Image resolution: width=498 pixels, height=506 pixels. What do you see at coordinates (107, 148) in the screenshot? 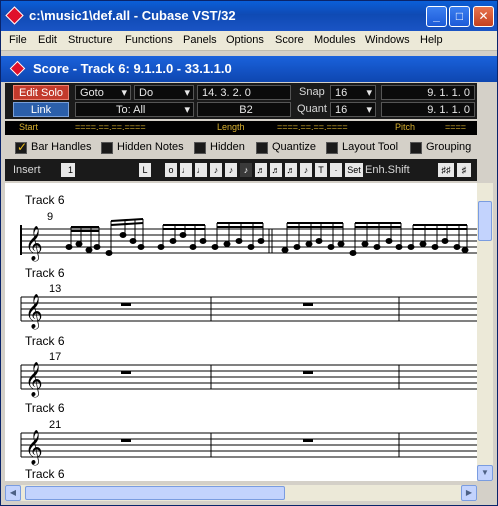
I see `hidden-notes-checkbox` at bounding box center [107, 148].